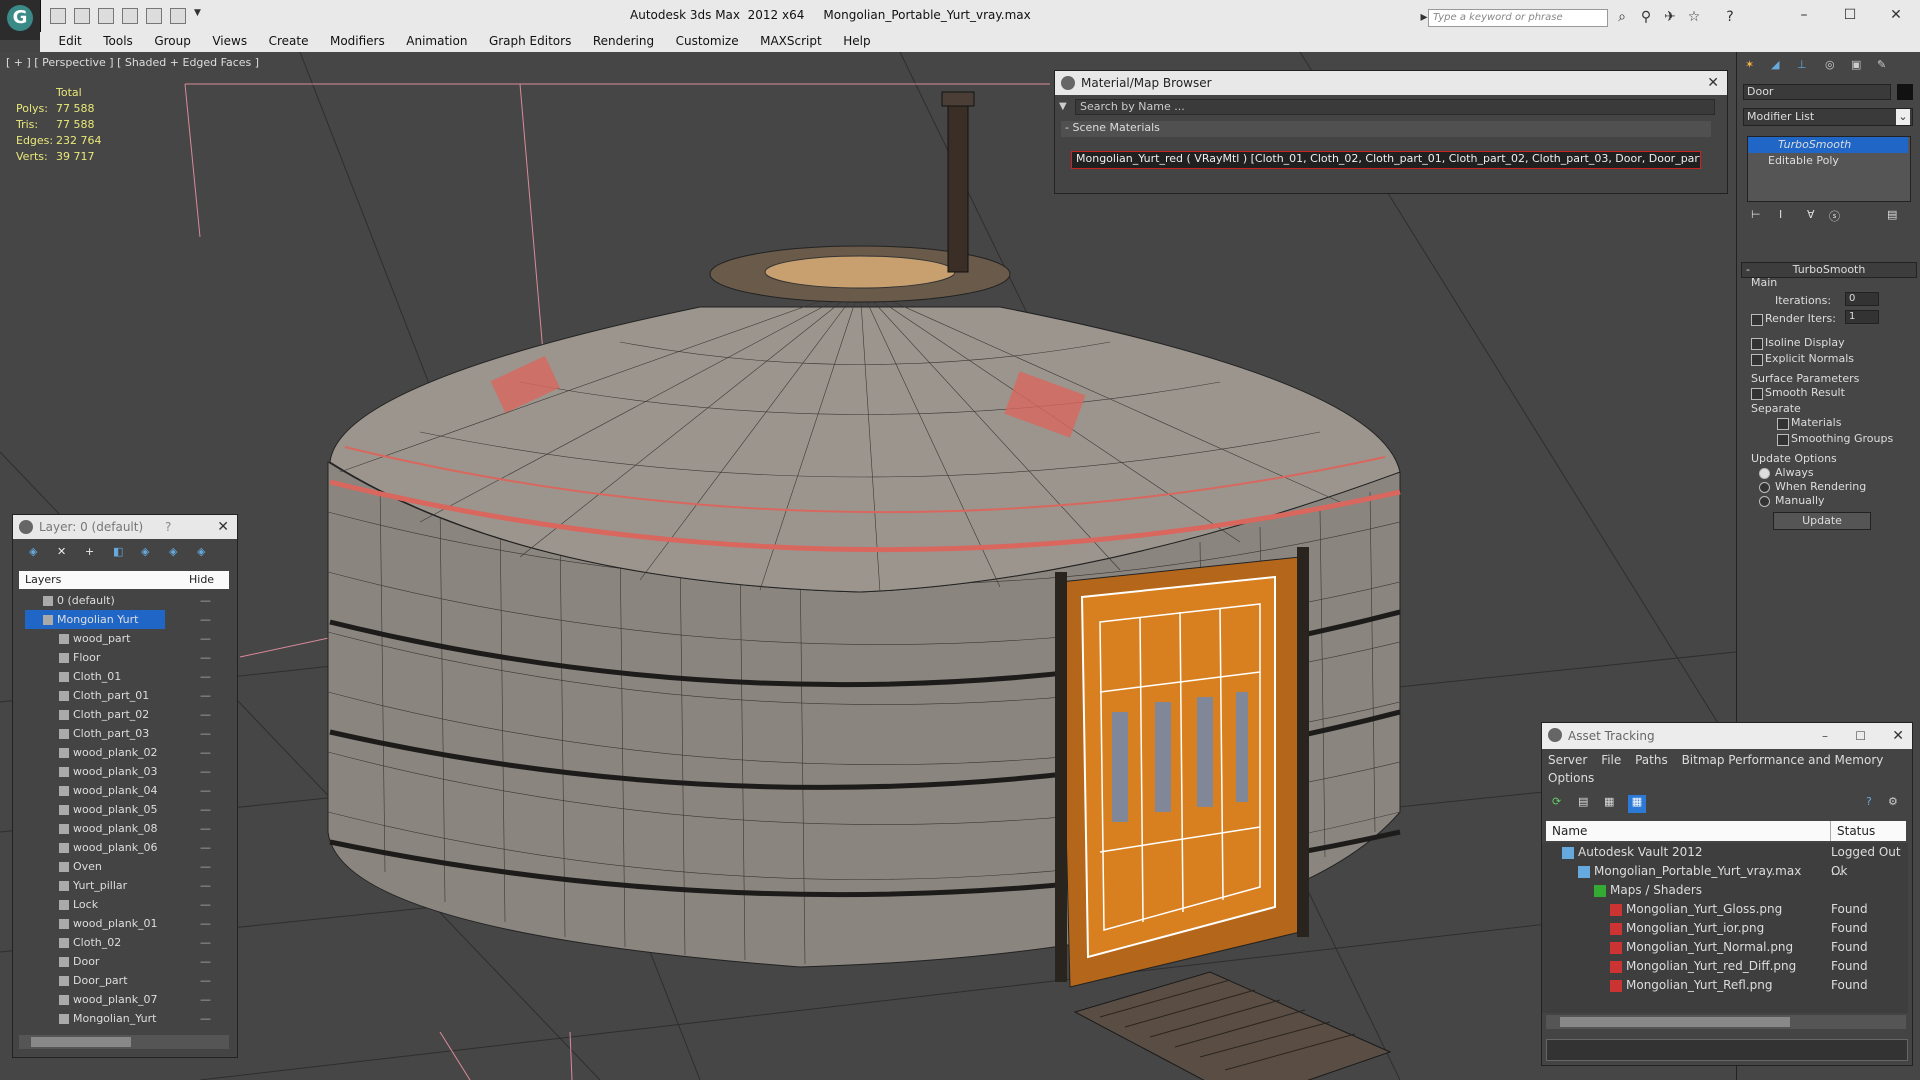 The image size is (1920, 1080). Describe the element at coordinates (1822, 521) in the screenshot. I see `update-button: Update` at that location.